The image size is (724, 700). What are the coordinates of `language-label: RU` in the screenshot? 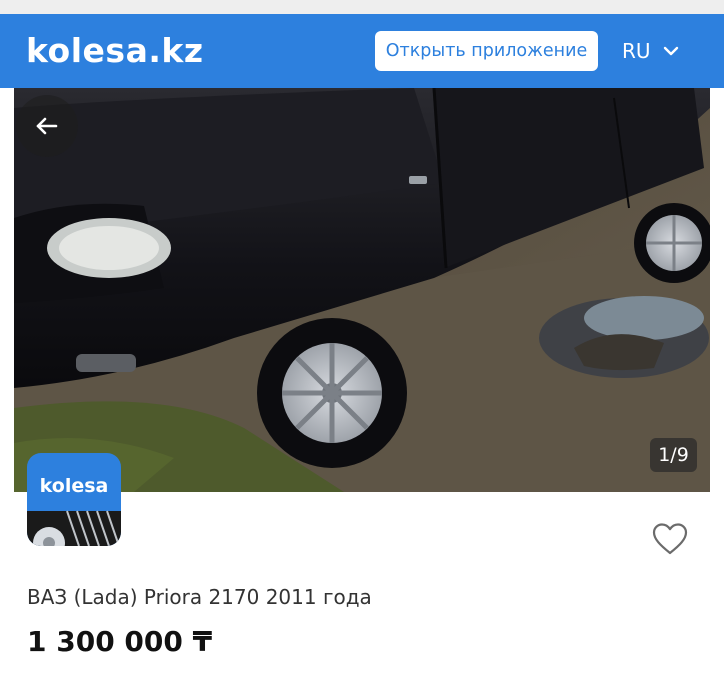 It's located at (636, 51).